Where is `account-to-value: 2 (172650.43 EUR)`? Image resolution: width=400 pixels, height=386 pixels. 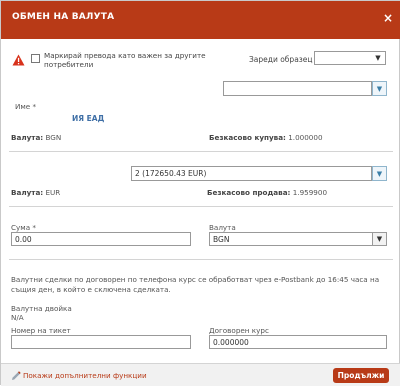 account-to-value: 2 (172650.43 EUR) is located at coordinates (171, 173).